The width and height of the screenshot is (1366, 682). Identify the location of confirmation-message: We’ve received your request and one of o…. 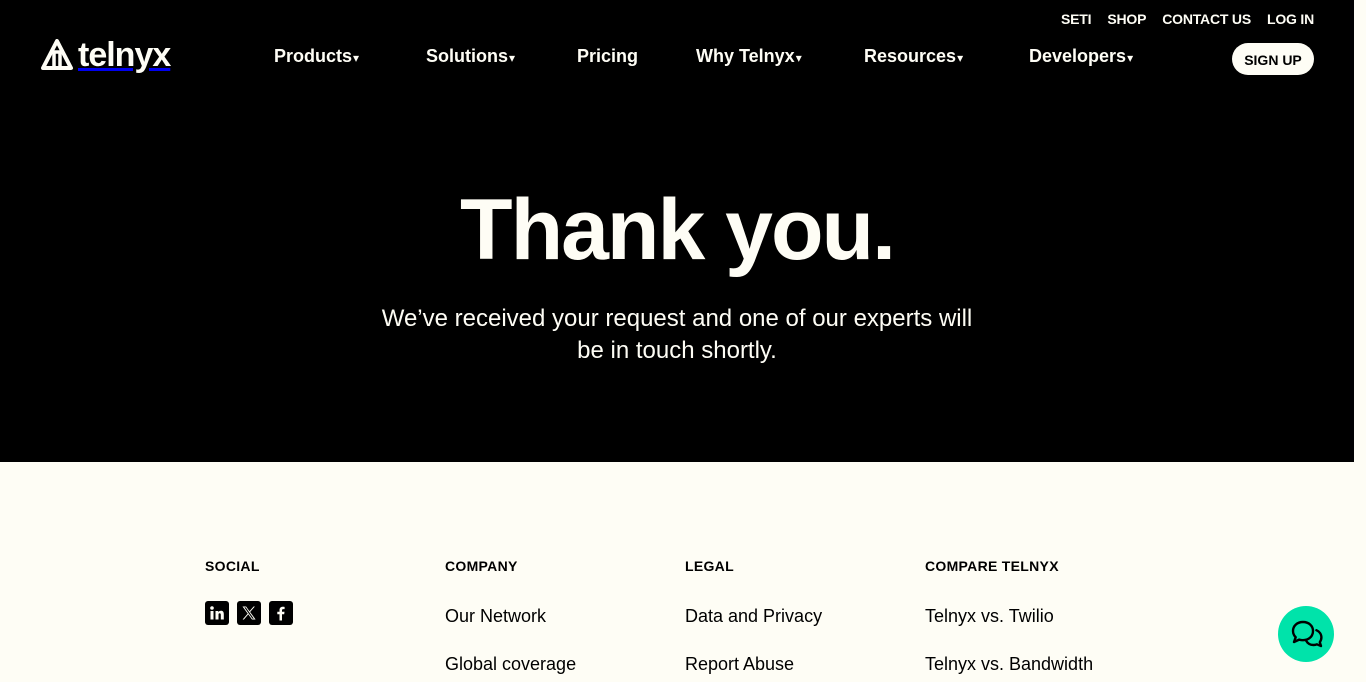
(677, 334).